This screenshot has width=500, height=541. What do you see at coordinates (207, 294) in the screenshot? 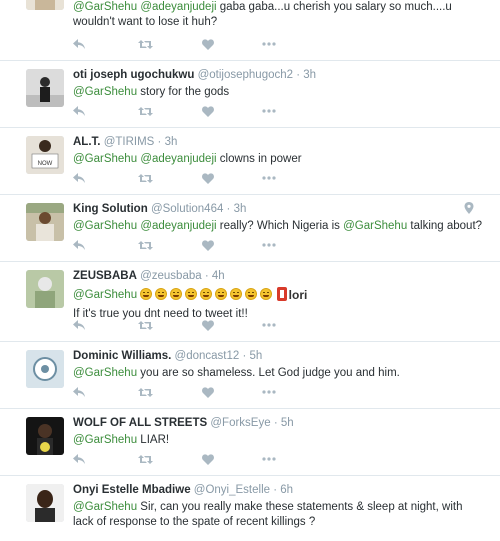
I see `emoji-row` at bounding box center [207, 294].